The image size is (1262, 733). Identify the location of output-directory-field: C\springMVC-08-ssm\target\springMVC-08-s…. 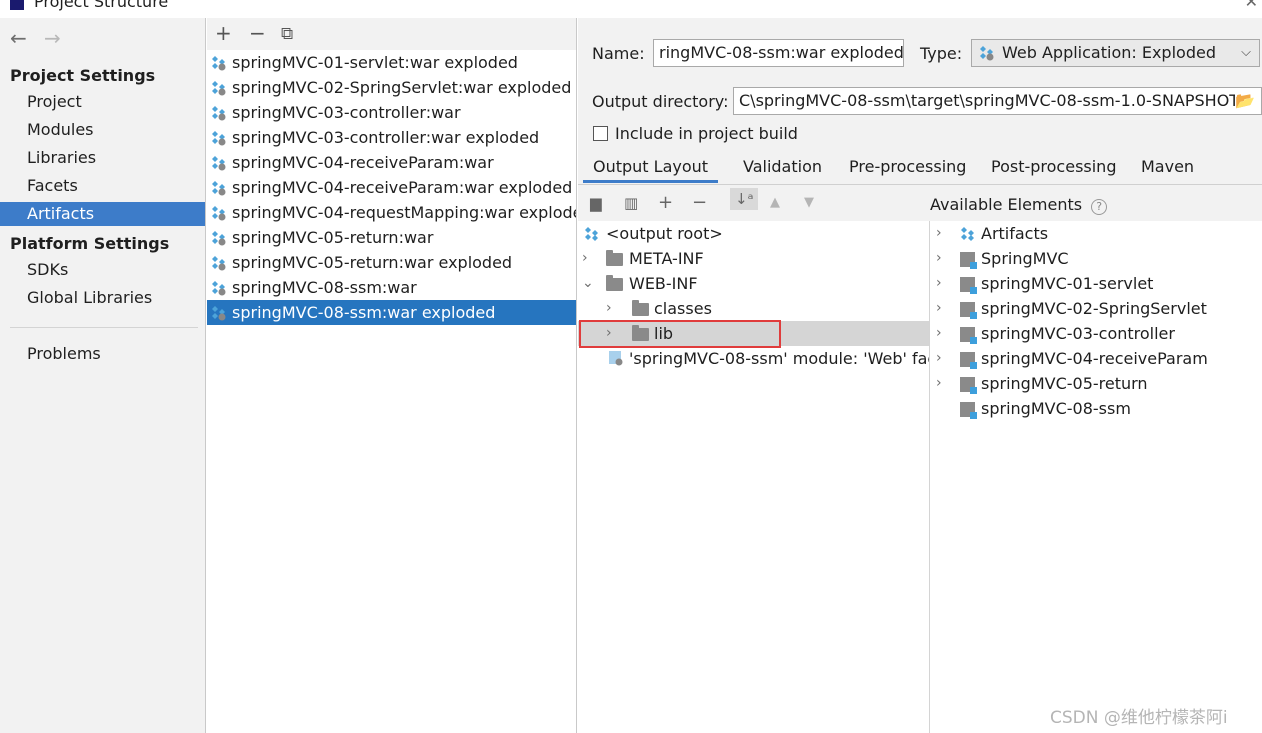
(997, 101).